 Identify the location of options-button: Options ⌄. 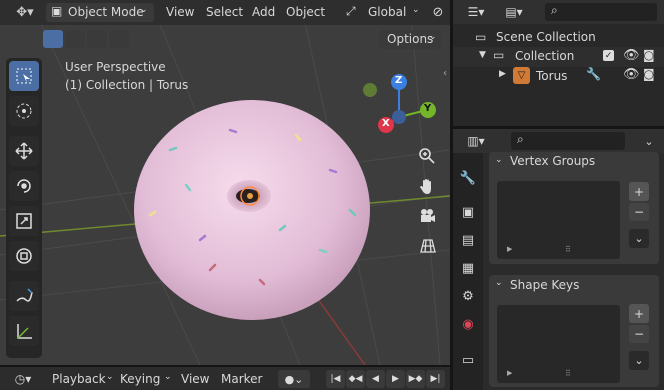
(410, 39).